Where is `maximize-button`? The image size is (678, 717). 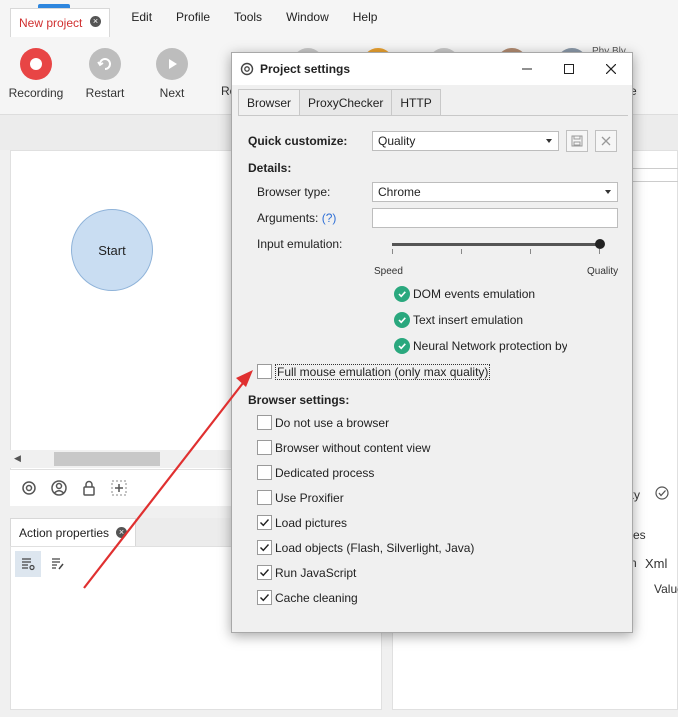 maximize-button is located at coordinates (569, 69).